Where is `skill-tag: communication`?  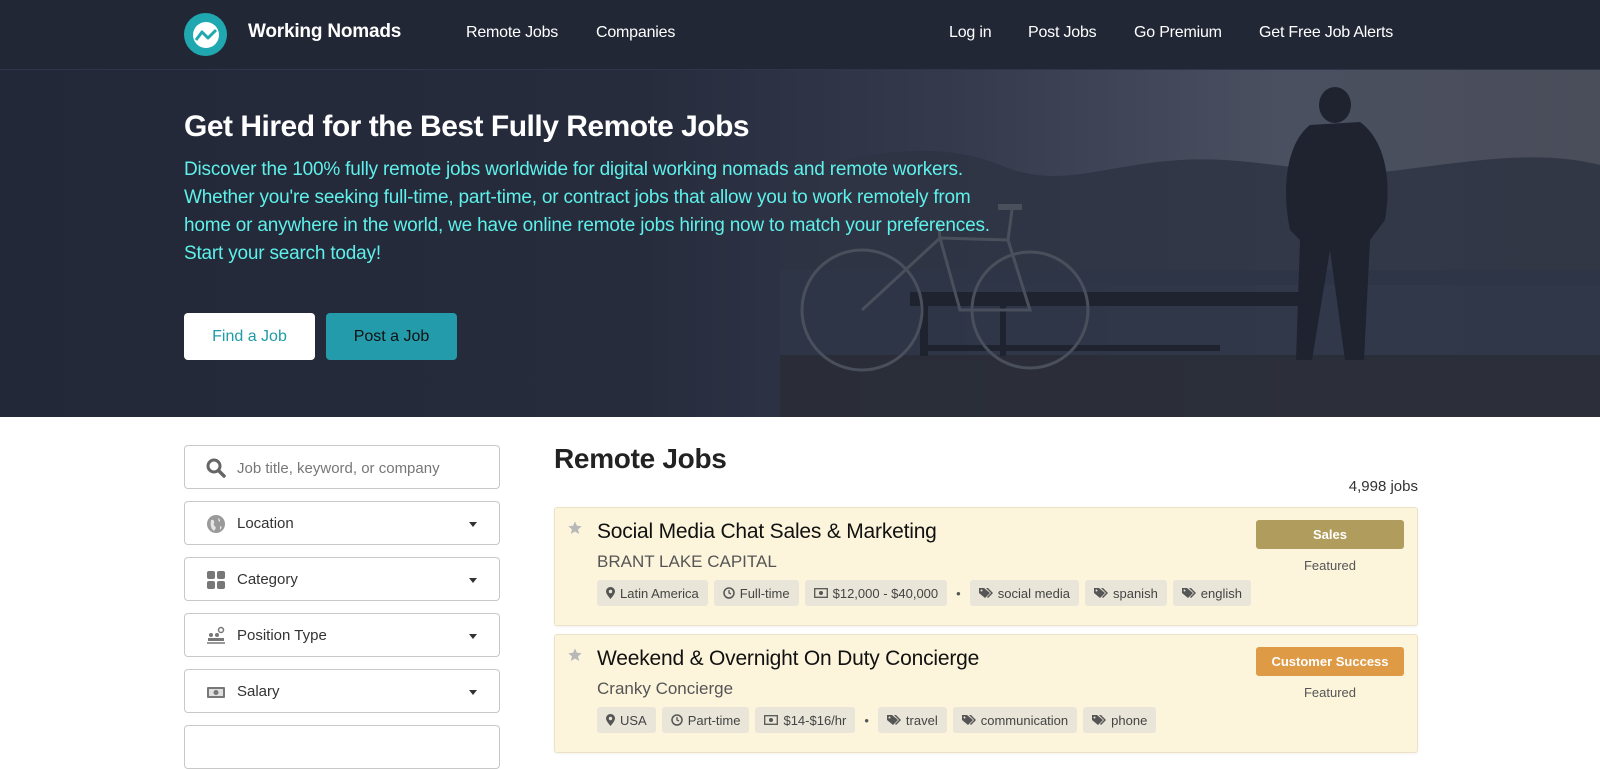
skill-tag: communication is located at coordinates (1015, 720).